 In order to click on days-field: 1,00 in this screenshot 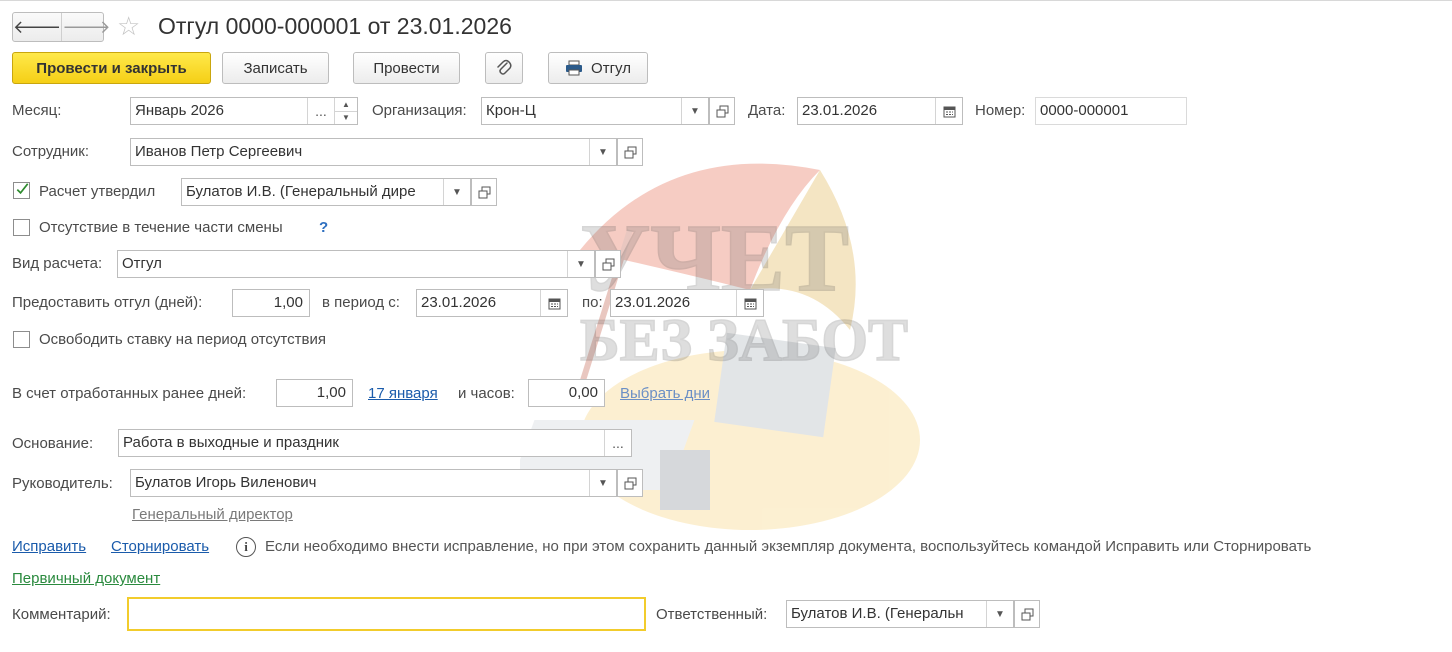, I will do `click(271, 303)`.